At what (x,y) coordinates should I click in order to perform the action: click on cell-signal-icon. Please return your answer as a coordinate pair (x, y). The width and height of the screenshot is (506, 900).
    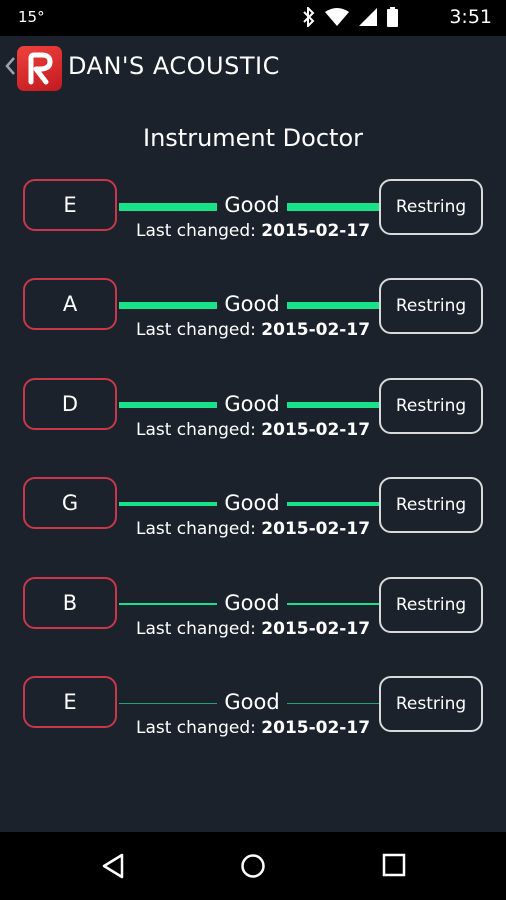
    Looking at the image, I should click on (368, 17).